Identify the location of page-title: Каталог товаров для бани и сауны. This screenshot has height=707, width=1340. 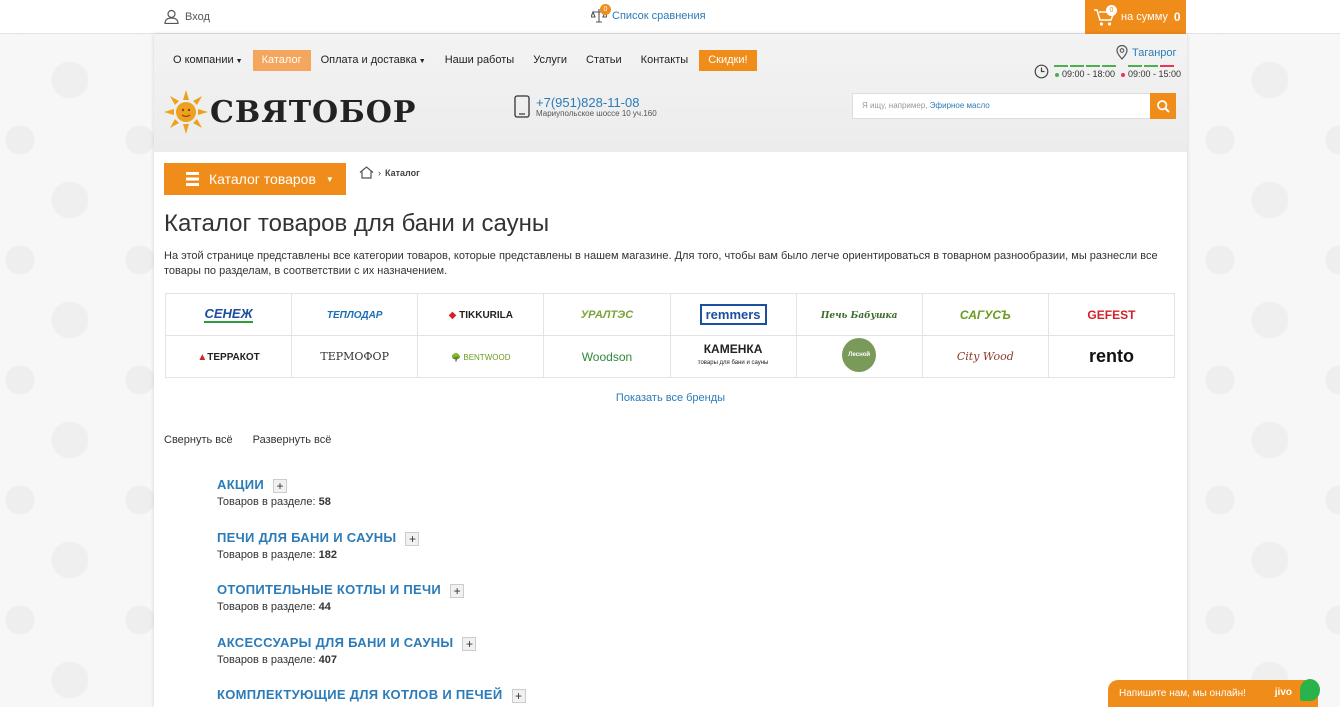
(357, 223).